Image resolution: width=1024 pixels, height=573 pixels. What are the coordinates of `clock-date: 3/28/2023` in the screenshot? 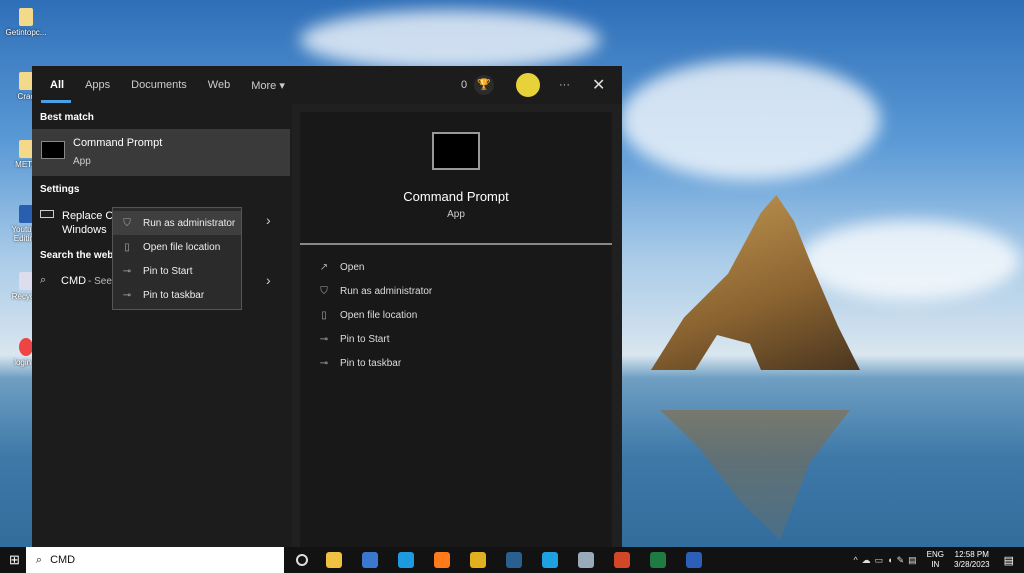 It's located at (972, 565).